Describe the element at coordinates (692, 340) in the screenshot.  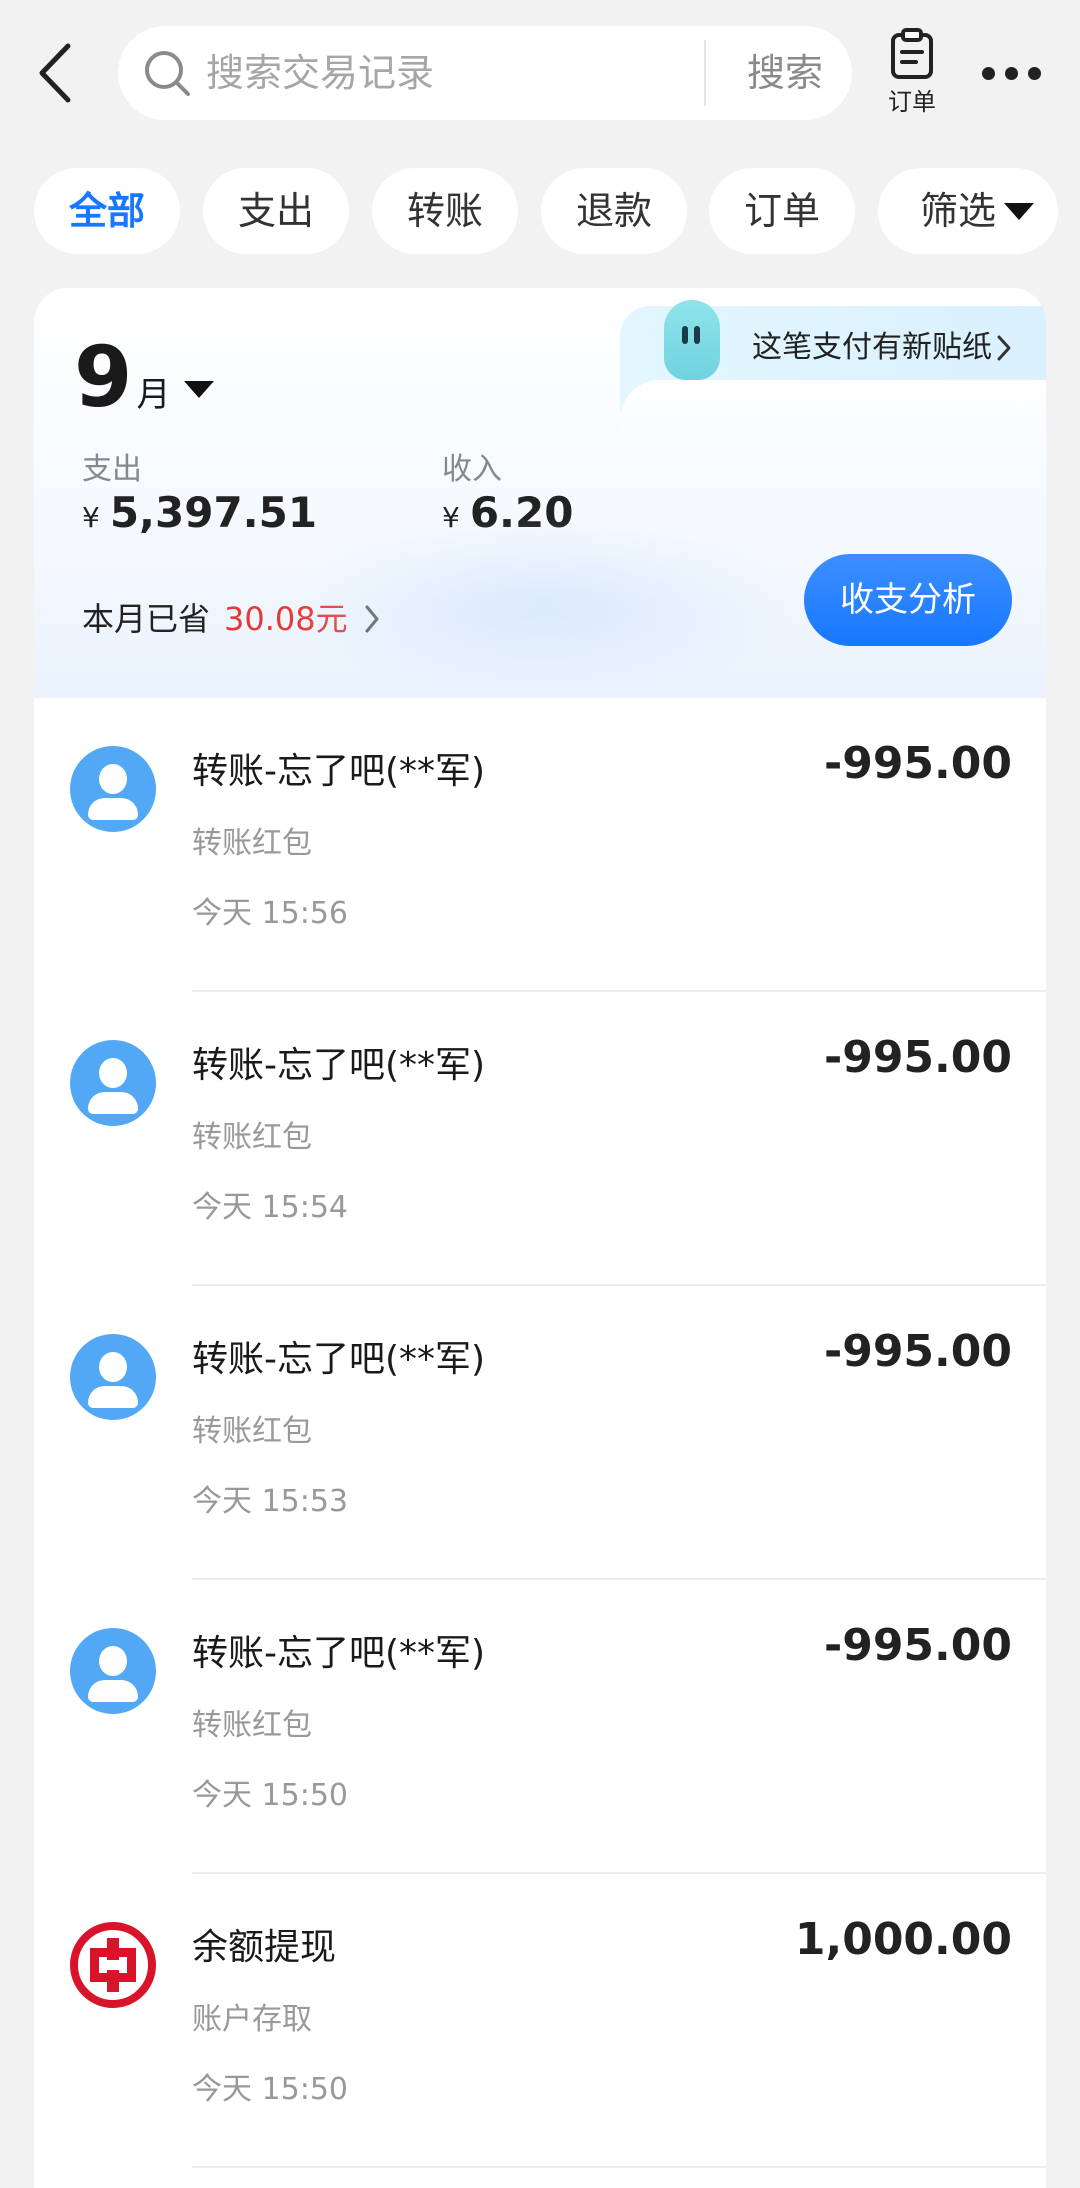
I see `mascot-sticker-icon` at that location.